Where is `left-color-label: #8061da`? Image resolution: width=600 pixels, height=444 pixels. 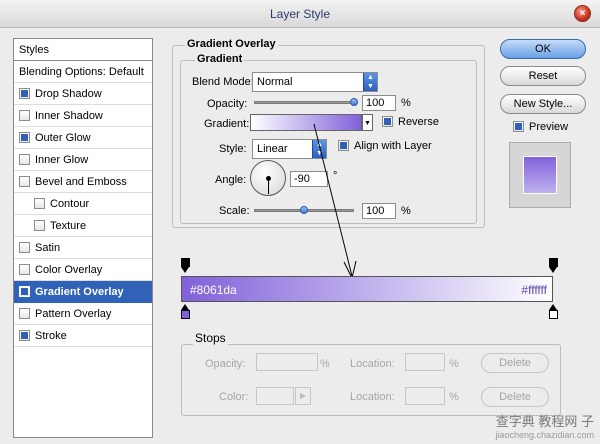 left-color-label: #8061da is located at coordinates (213, 290).